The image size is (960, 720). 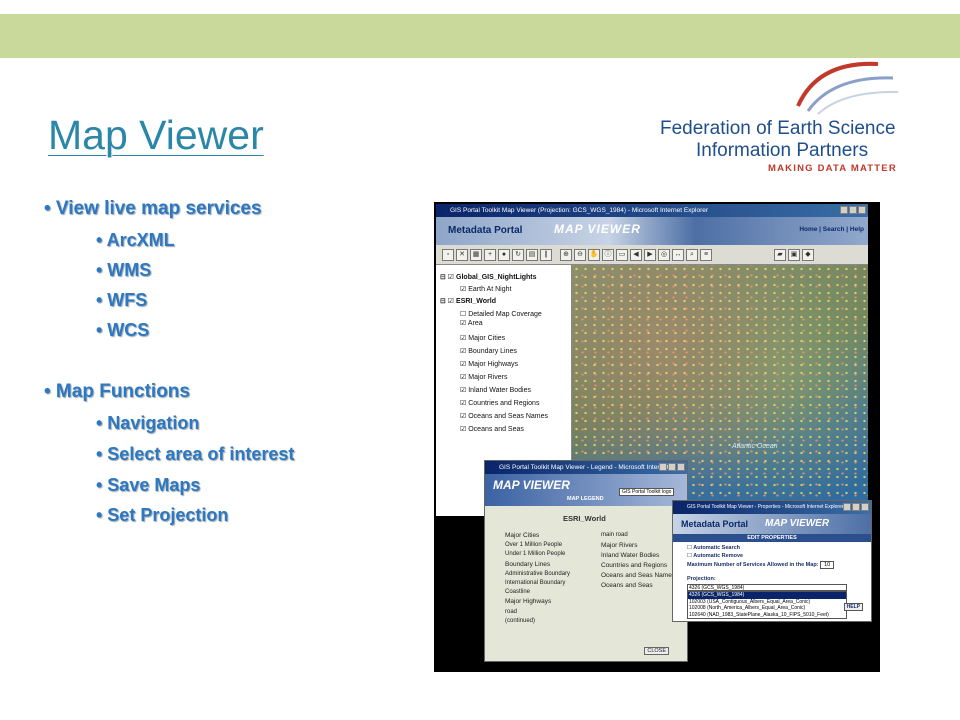 I want to click on layer-label-area: Area, so click(x=475, y=323).